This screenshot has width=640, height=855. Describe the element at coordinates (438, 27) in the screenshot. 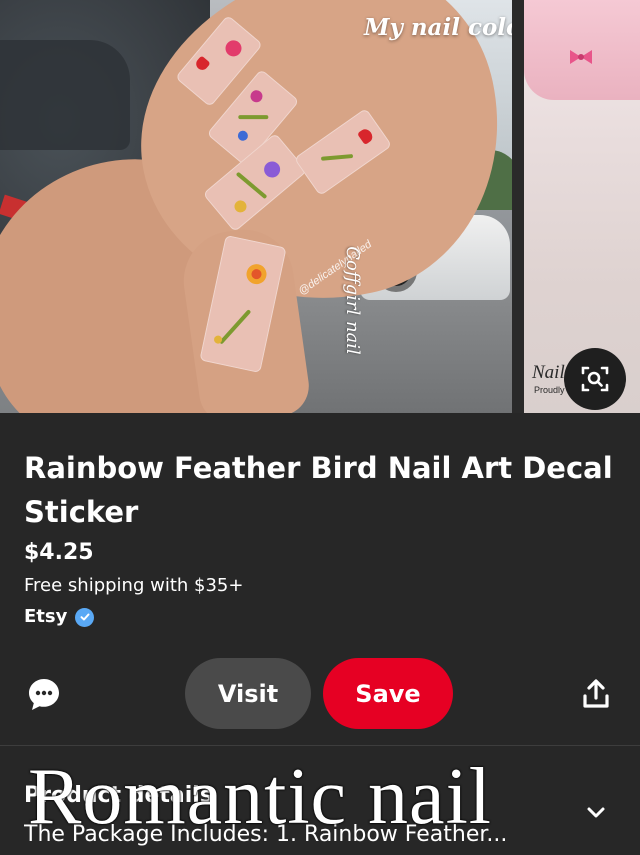

I see `overlay-title: My nail color scheme` at that location.